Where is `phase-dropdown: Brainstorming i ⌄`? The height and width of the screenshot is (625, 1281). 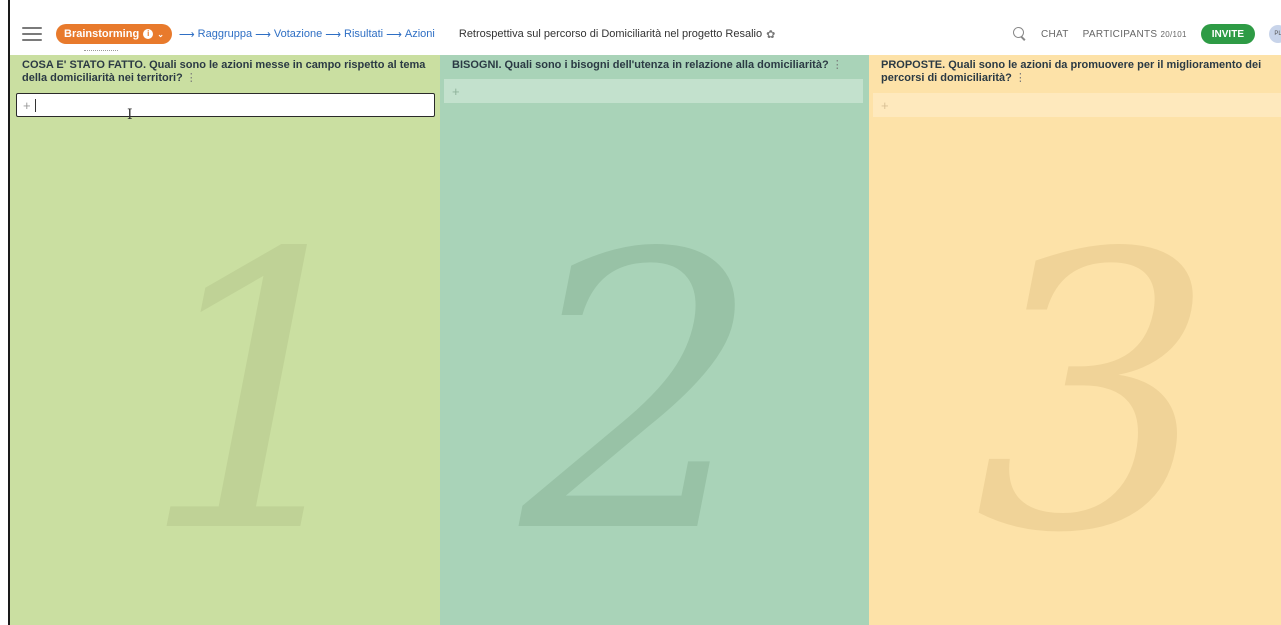
phase-dropdown: Brainstorming i ⌄ is located at coordinates (114, 37).